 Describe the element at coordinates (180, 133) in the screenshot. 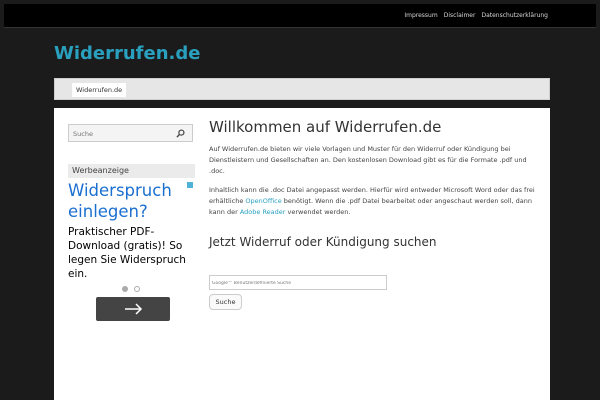

I see `search-icon` at that location.